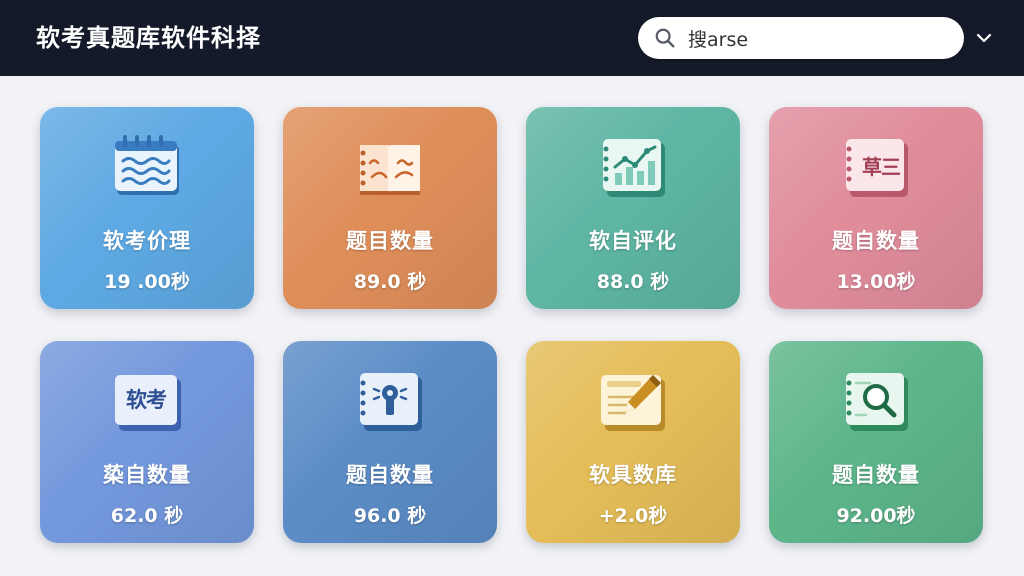  I want to click on book-text-icon: 草三, so click(876, 168).